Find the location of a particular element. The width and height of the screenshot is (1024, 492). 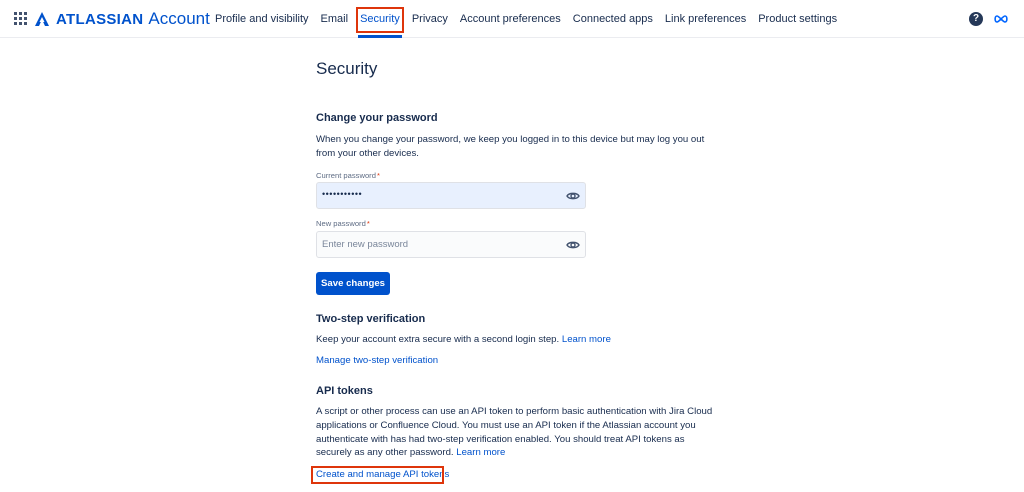

save-changes-button: Save changes is located at coordinates (353, 283).